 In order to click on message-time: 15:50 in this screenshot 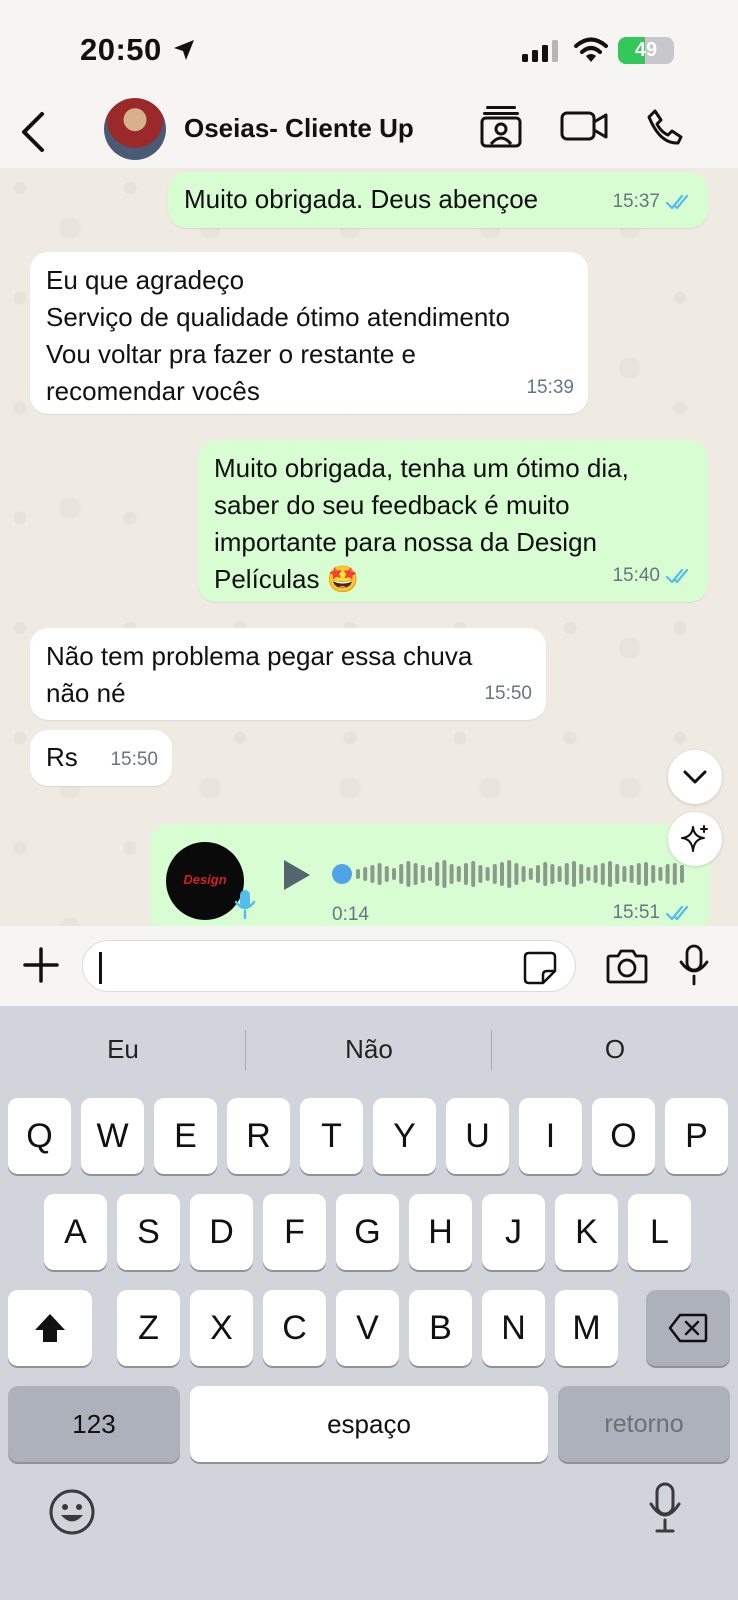, I will do `click(134, 759)`.